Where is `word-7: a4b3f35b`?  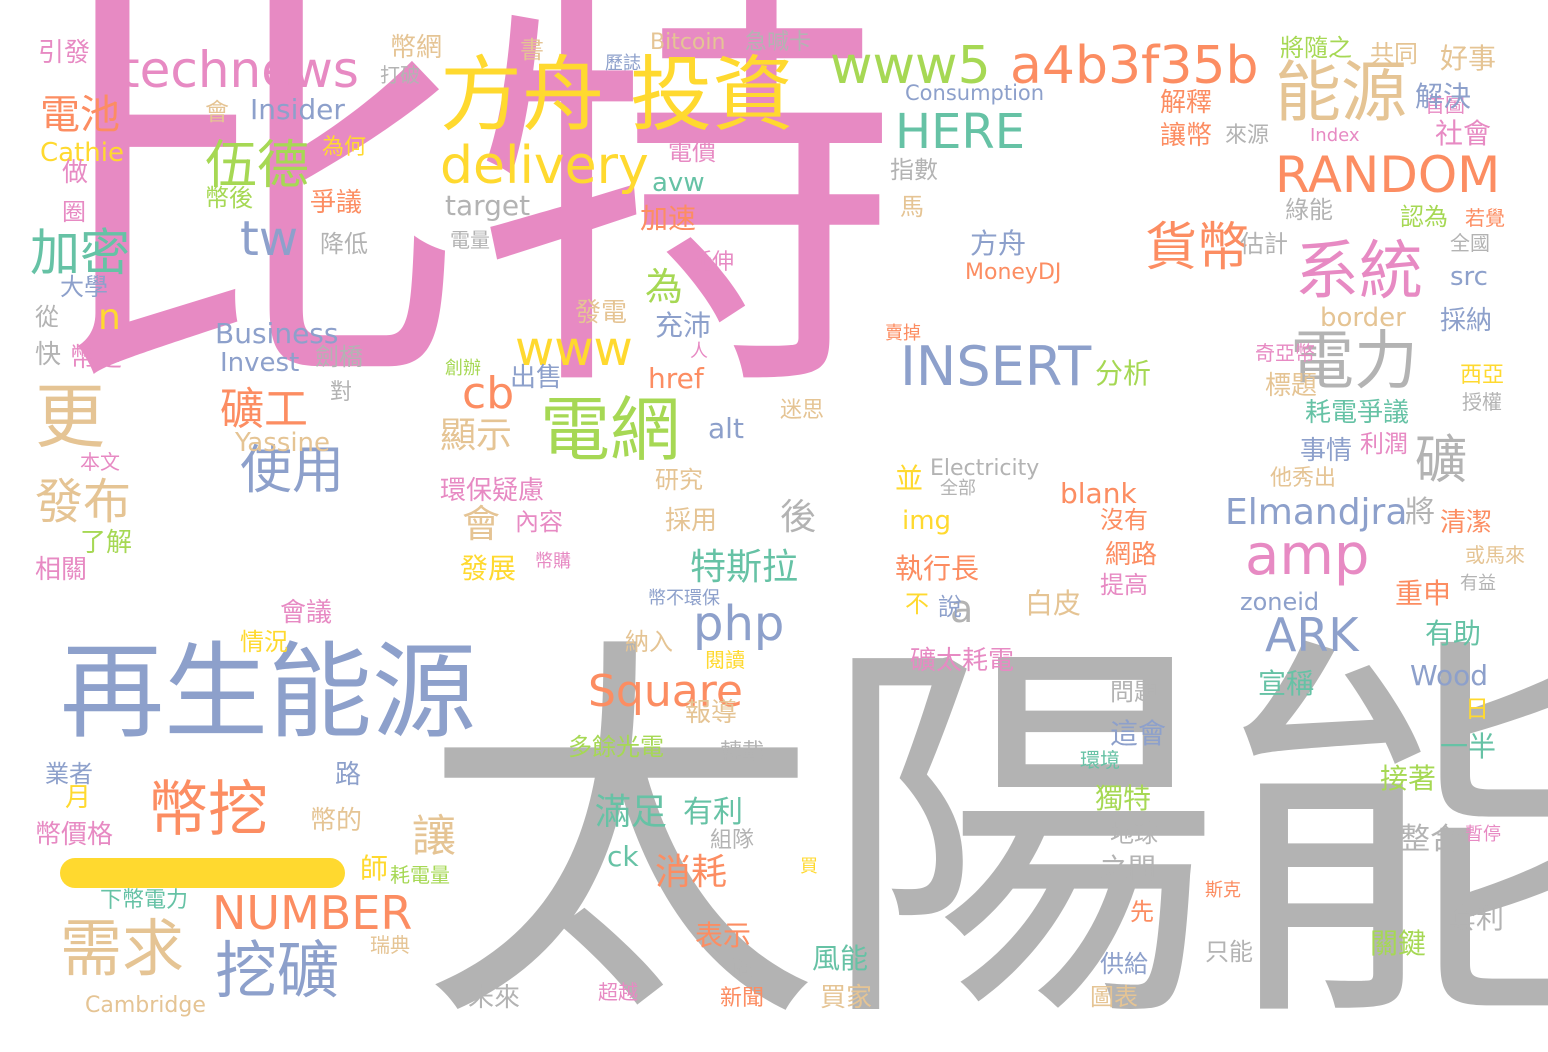 word-7: a4b3f35b is located at coordinates (1134, 66).